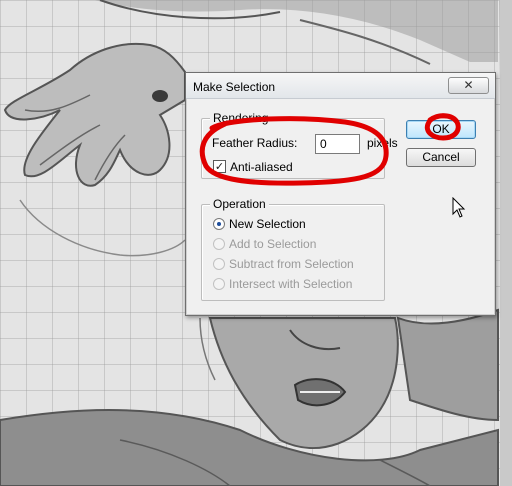  I want to click on intersect-with-selection-label: Intersect with Selection, so click(290, 284).